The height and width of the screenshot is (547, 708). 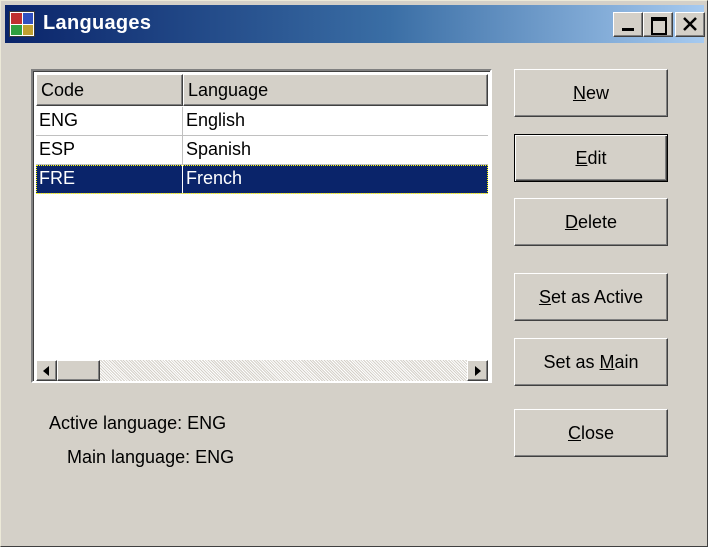 What do you see at coordinates (151, 457) in the screenshot?
I see `main-language-label: Main language: ENG` at bounding box center [151, 457].